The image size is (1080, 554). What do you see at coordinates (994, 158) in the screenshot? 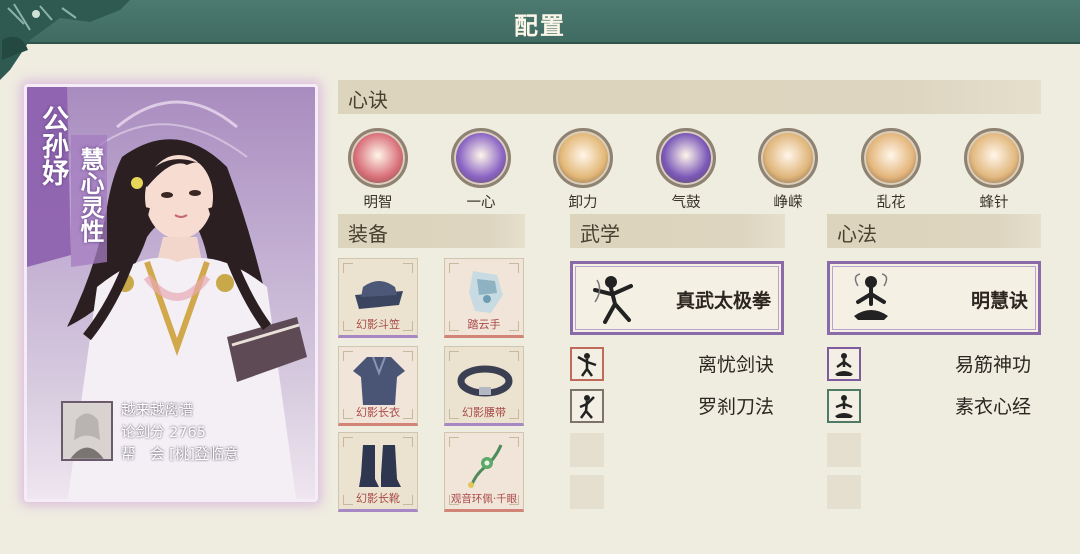
I see `fengzhen-bee-icon` at bounding box center [994, 158].